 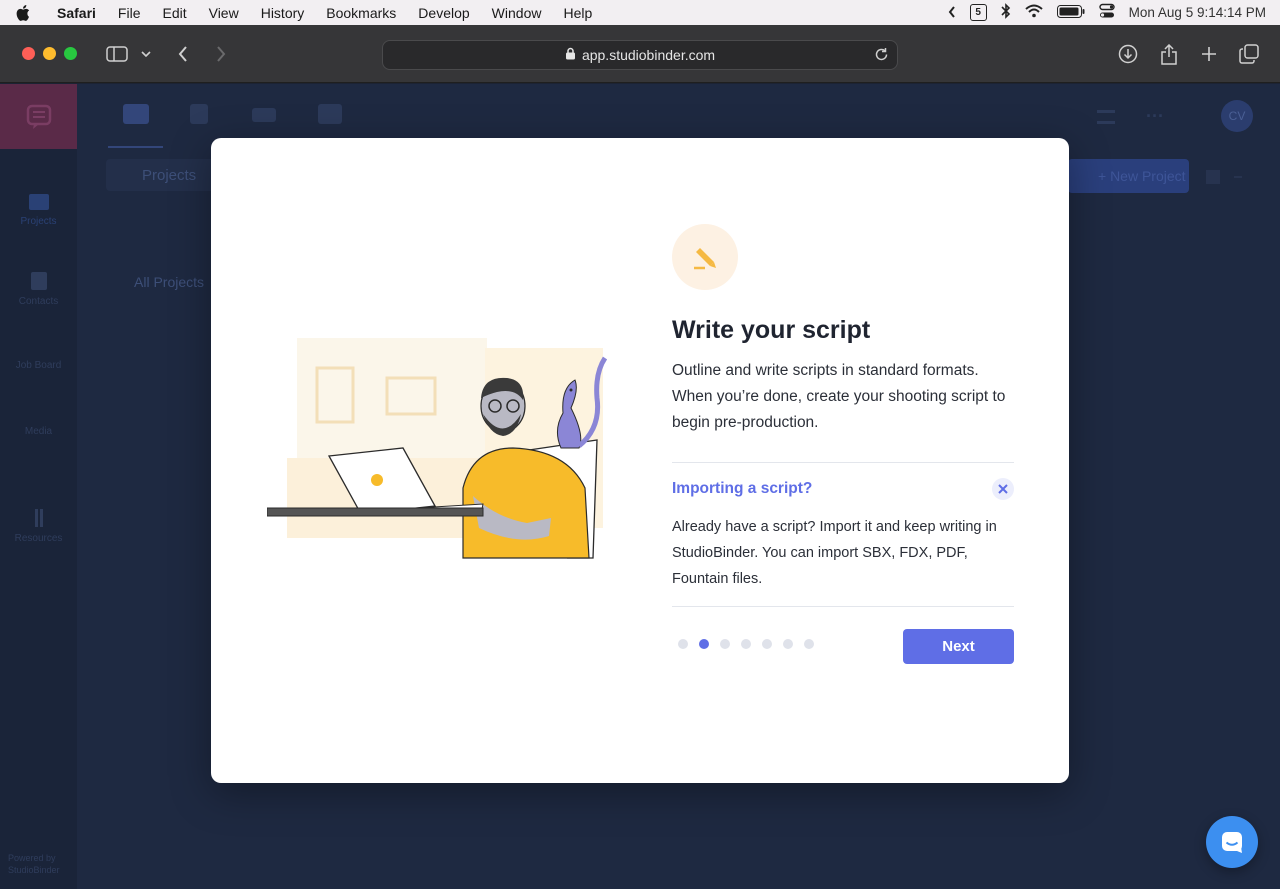 I want to click on address-bar: app.studiobinder.com, so click(x=640, y=55).